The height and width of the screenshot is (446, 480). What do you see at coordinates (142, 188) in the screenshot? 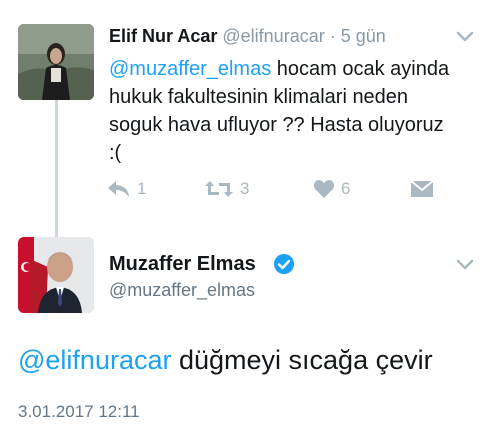
I see `reply-count: 1` at bounding box center [142, 188].